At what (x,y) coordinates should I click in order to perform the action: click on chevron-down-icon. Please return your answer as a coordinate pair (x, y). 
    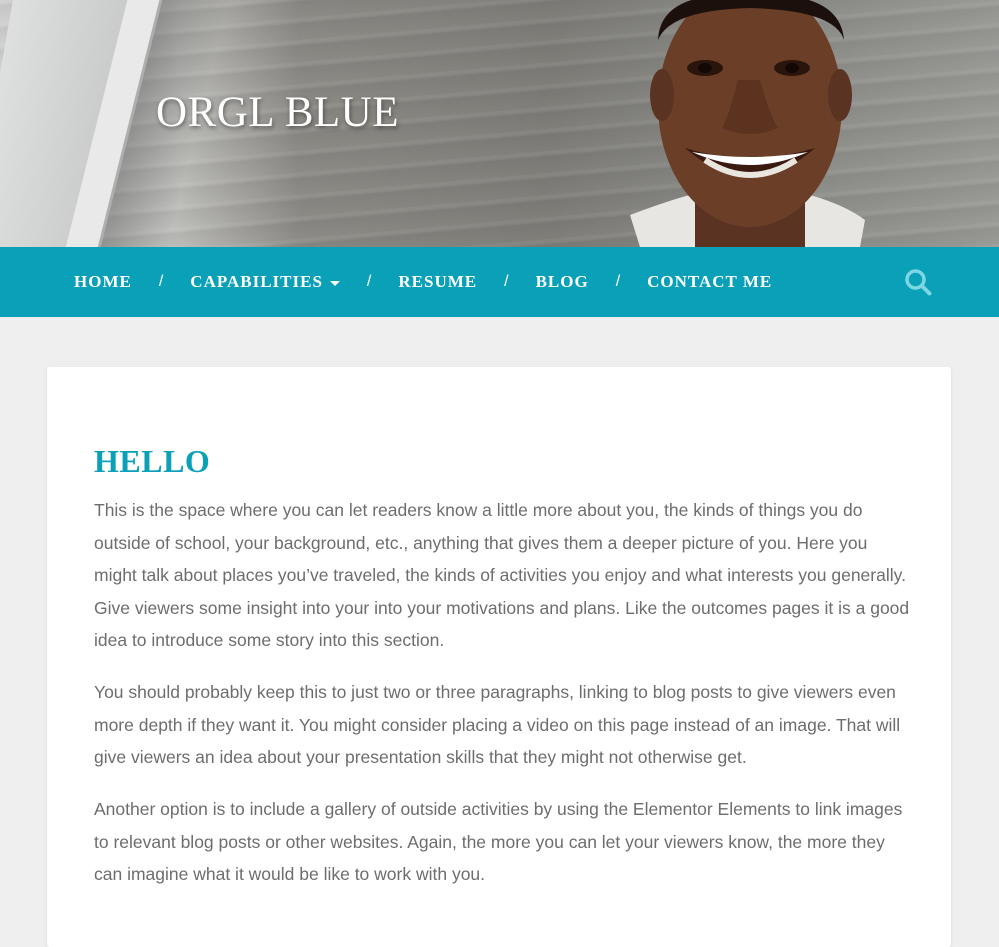
    Looking at the image, I should click on (334, 283).